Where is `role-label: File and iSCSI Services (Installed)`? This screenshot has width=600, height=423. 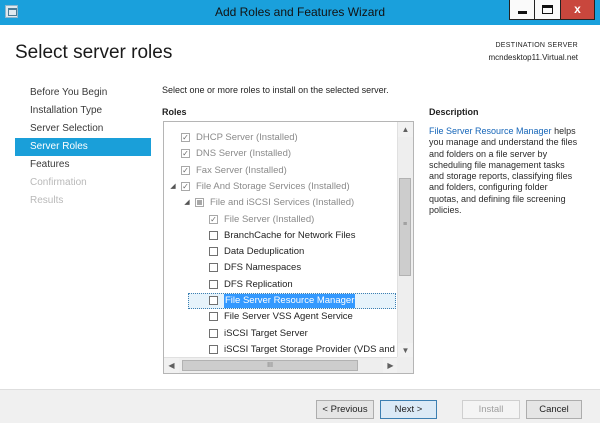 role-label: File and iSCSI Services (Installed) is located at coordinates (282, 203).